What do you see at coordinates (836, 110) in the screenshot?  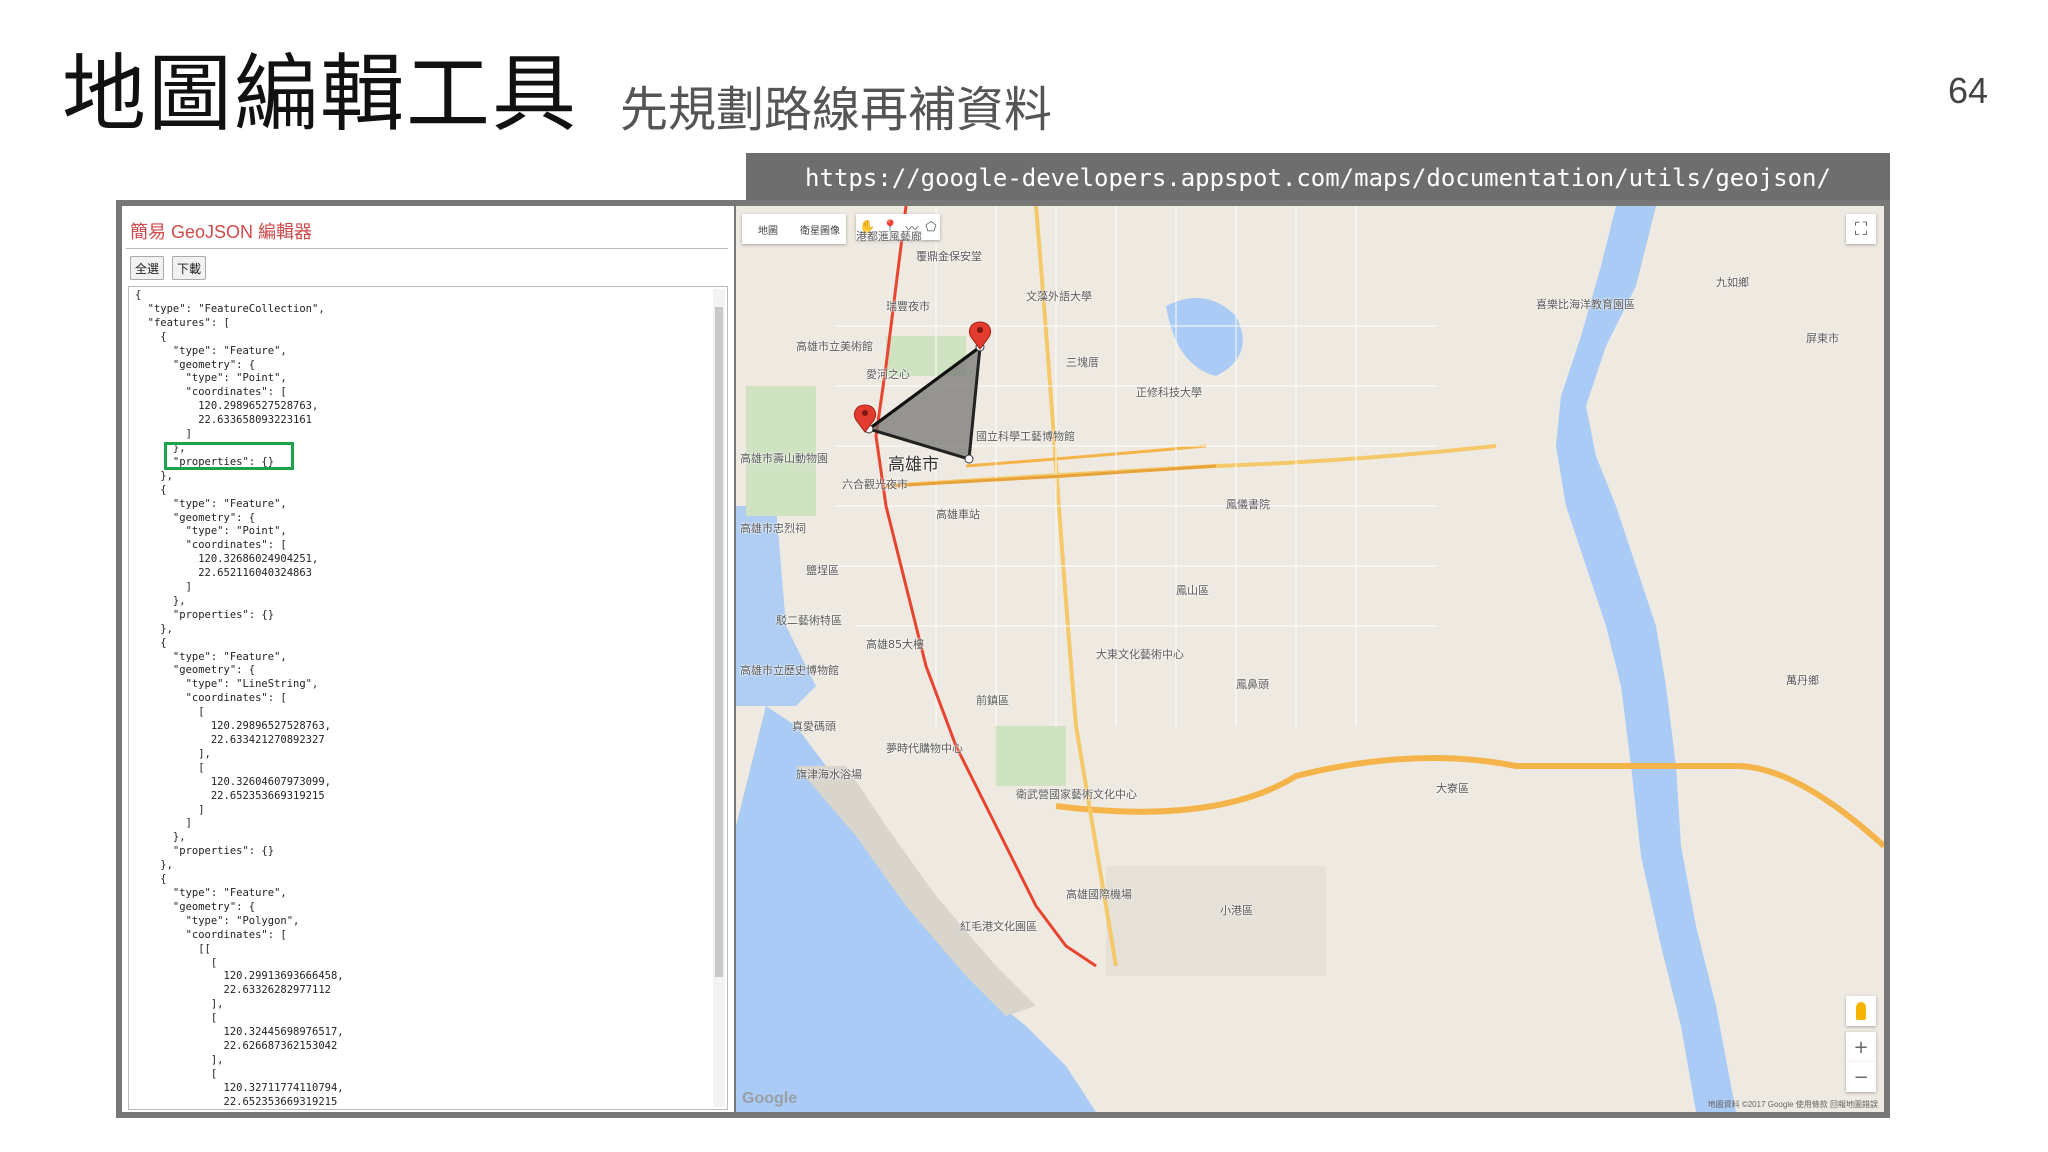 I see `slide-subtitle: 先規劃路線再補資料` at bounding box center [836, 110].